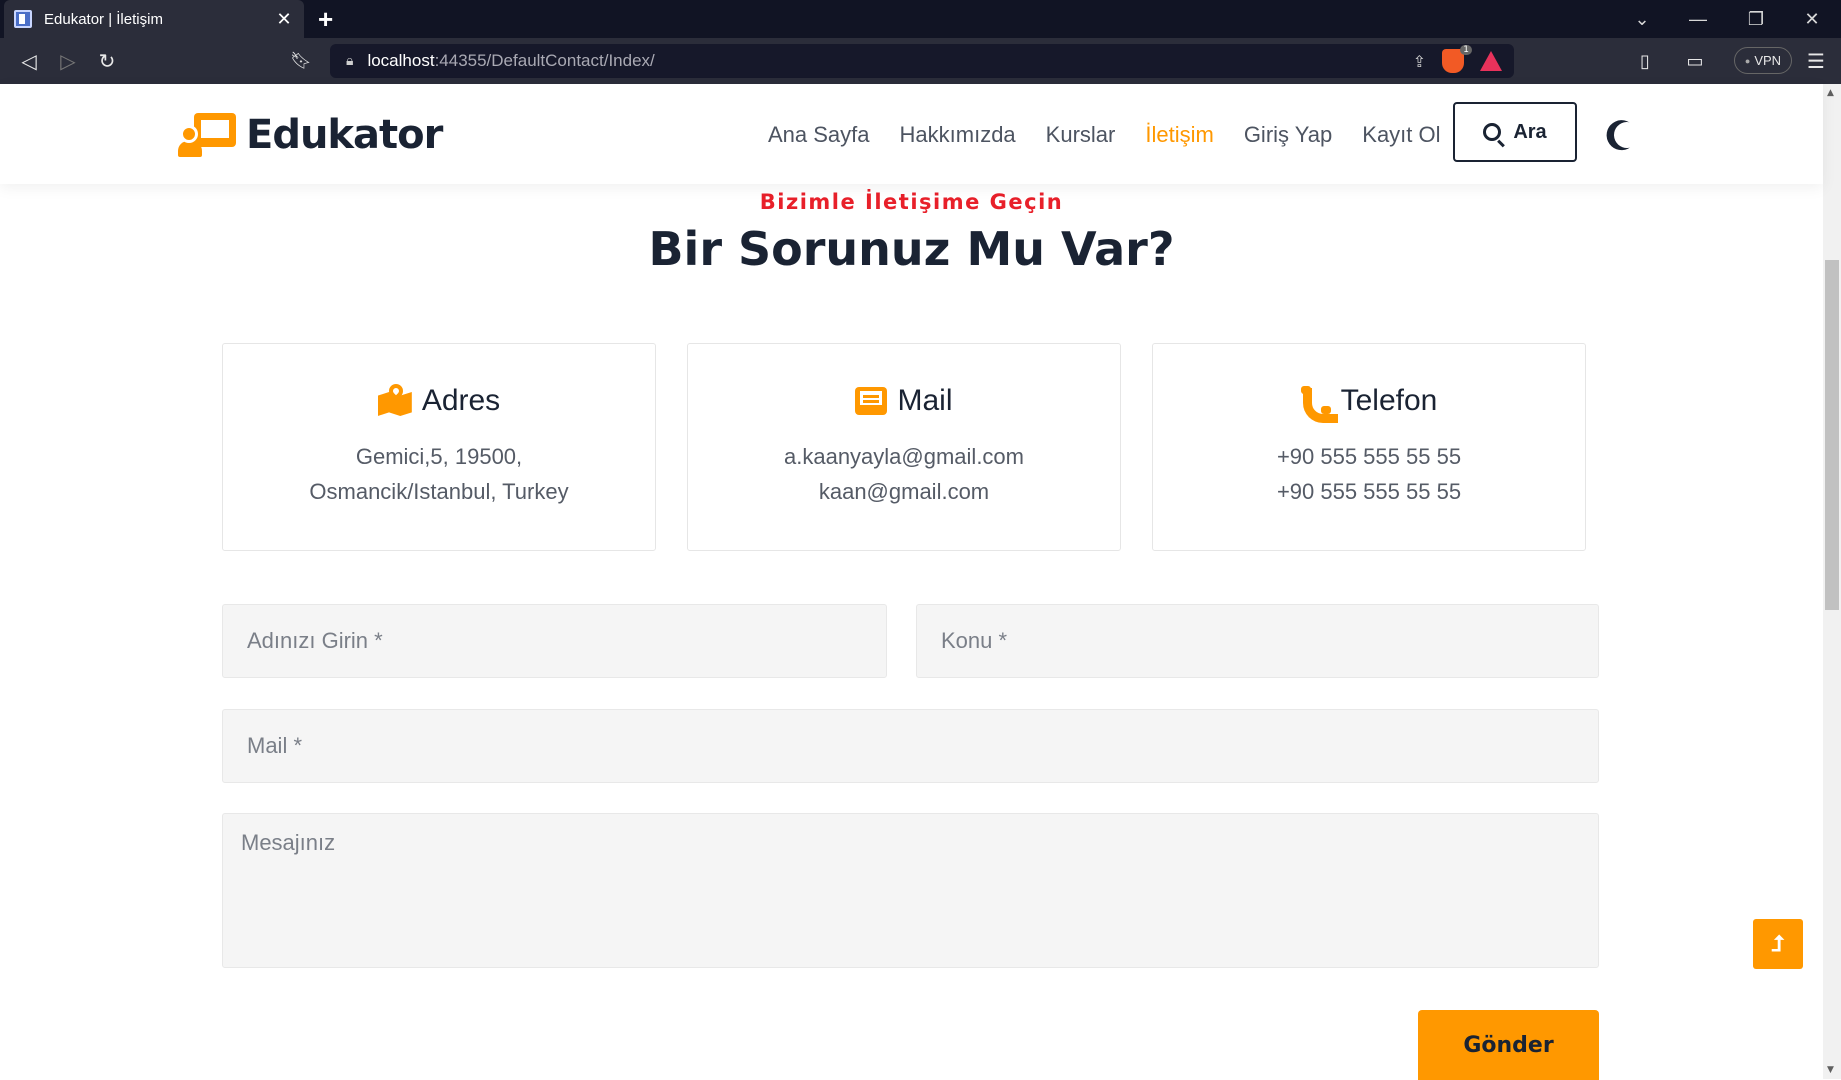 This screenshot has width=1841, height=1080. What do you see at coordinates (1457, 59) in the screenshot?
I see `brave-shields-icon: 1` at bounding box center [1457, 59].